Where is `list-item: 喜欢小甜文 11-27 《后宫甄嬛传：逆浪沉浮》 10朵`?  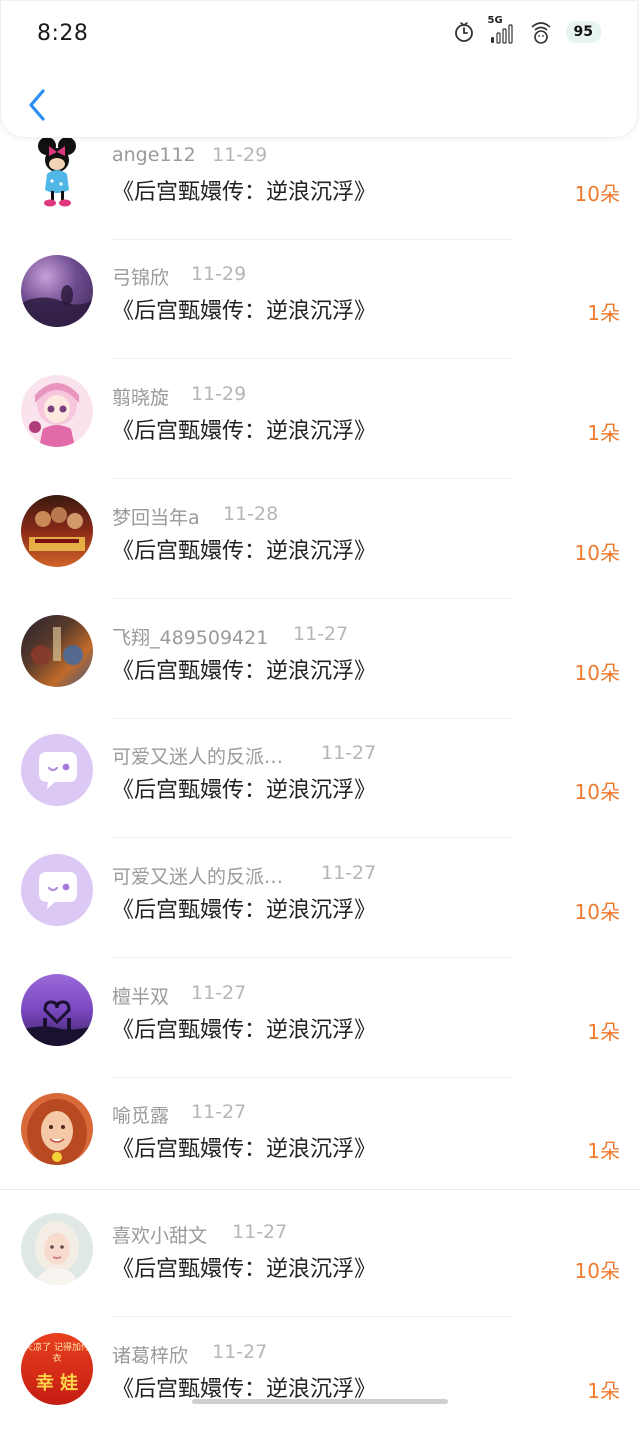 list-item: 喜欢小甜文 11-27 《后宫甄嬛传：逆浪沉浮》 10朵 is located at coordinates (320, 1257).